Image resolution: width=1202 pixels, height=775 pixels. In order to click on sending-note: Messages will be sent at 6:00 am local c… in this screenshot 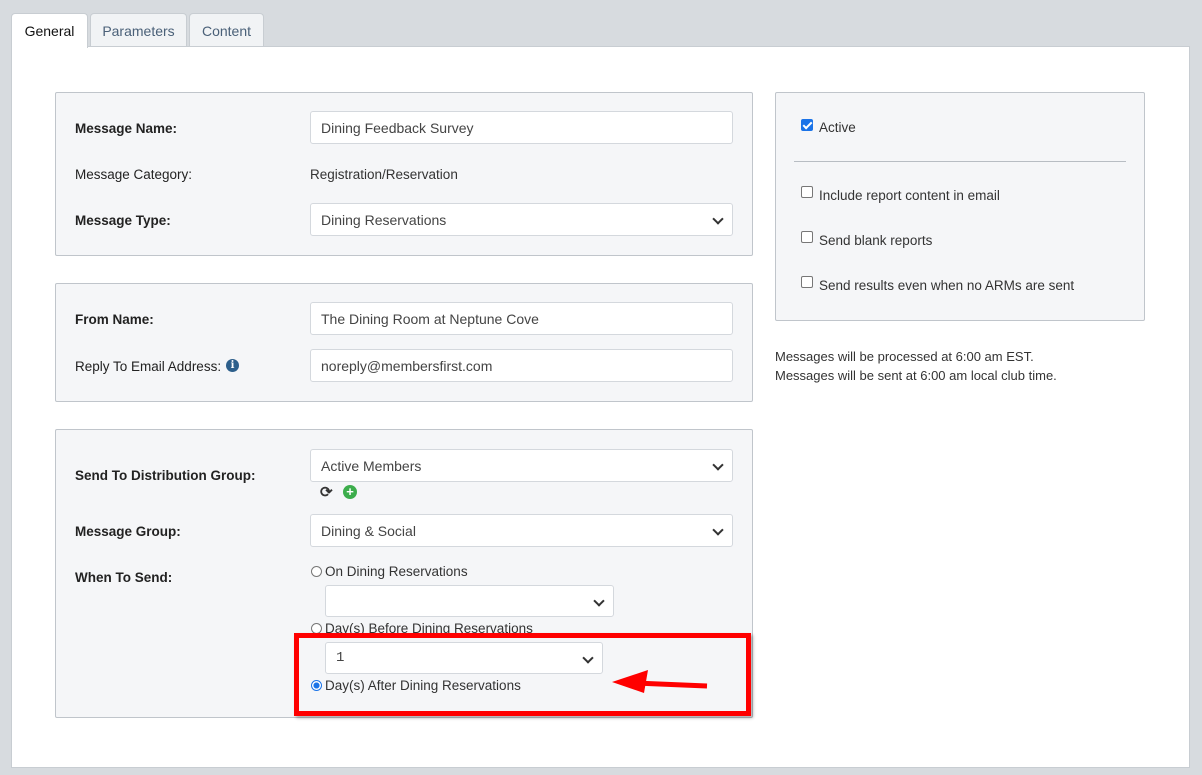, I will do `click(916, 375)`.